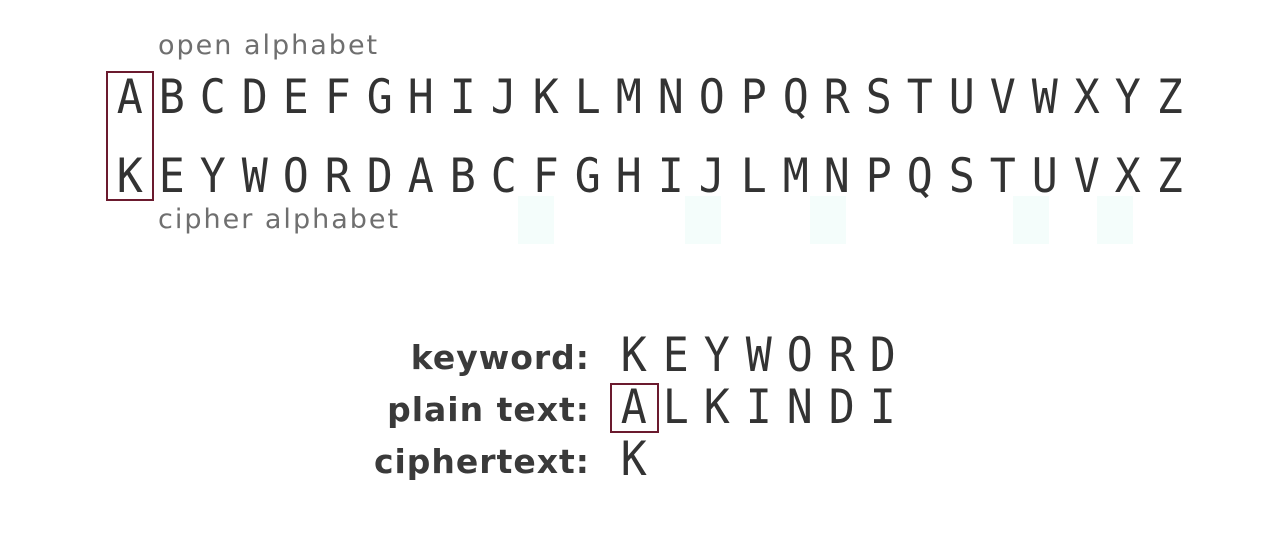 The height and width of the screenshot is (534, 1280). What do you see at coordinates (379, 176) in the screenshot?
I see `cipher-alphabet-letter: D` at bounding box center [379, 176].